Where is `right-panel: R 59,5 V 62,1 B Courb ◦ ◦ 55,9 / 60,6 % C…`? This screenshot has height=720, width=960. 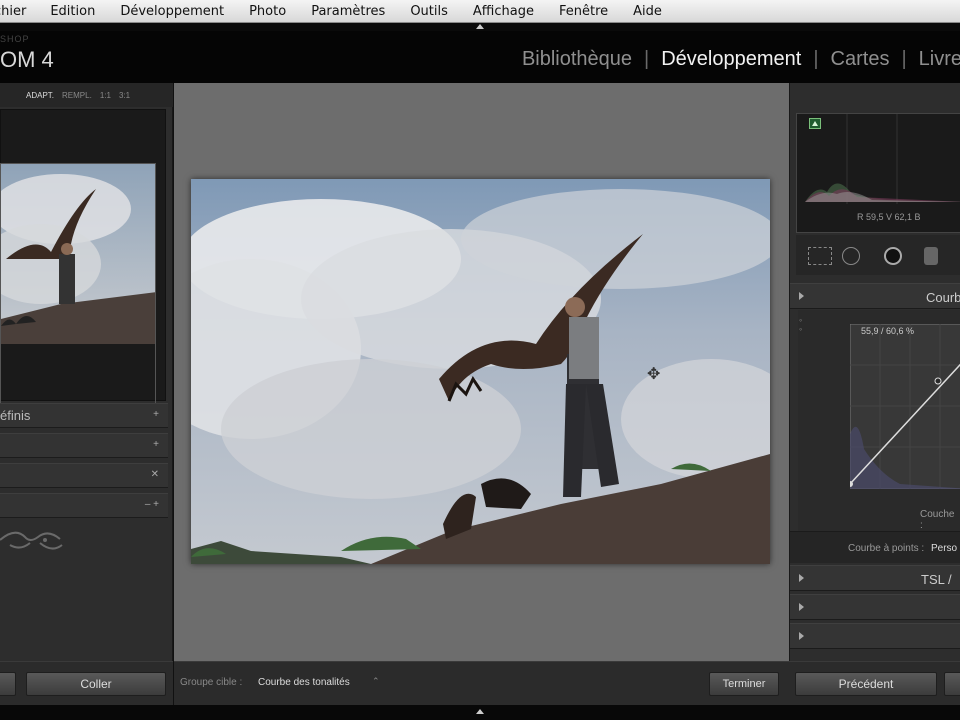
right-panel: R 59,5 V 62,1 B Courb ◦ ◦ 55,9 / 60,6 % C… is located at coordinates (874, 372).